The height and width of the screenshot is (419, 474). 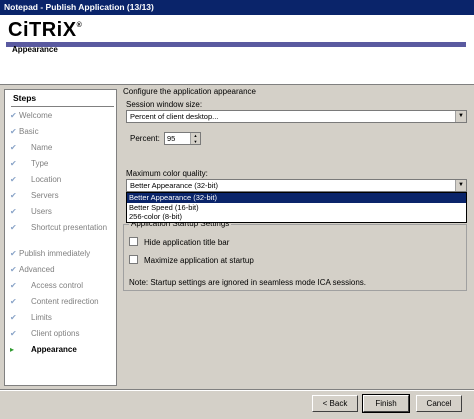 I want to click on intro-text: Configure the application appearance, so click(x=189, y=91).